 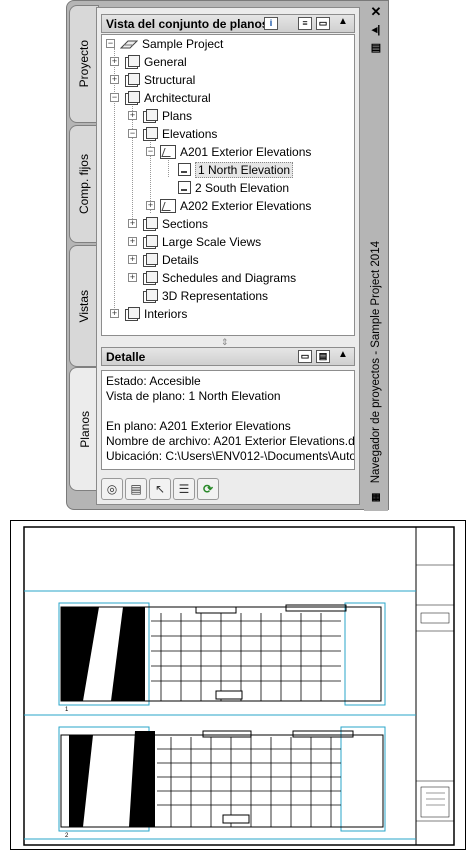 I want to click on node-label: 2 South Elevation, so click(x=242, y=187).